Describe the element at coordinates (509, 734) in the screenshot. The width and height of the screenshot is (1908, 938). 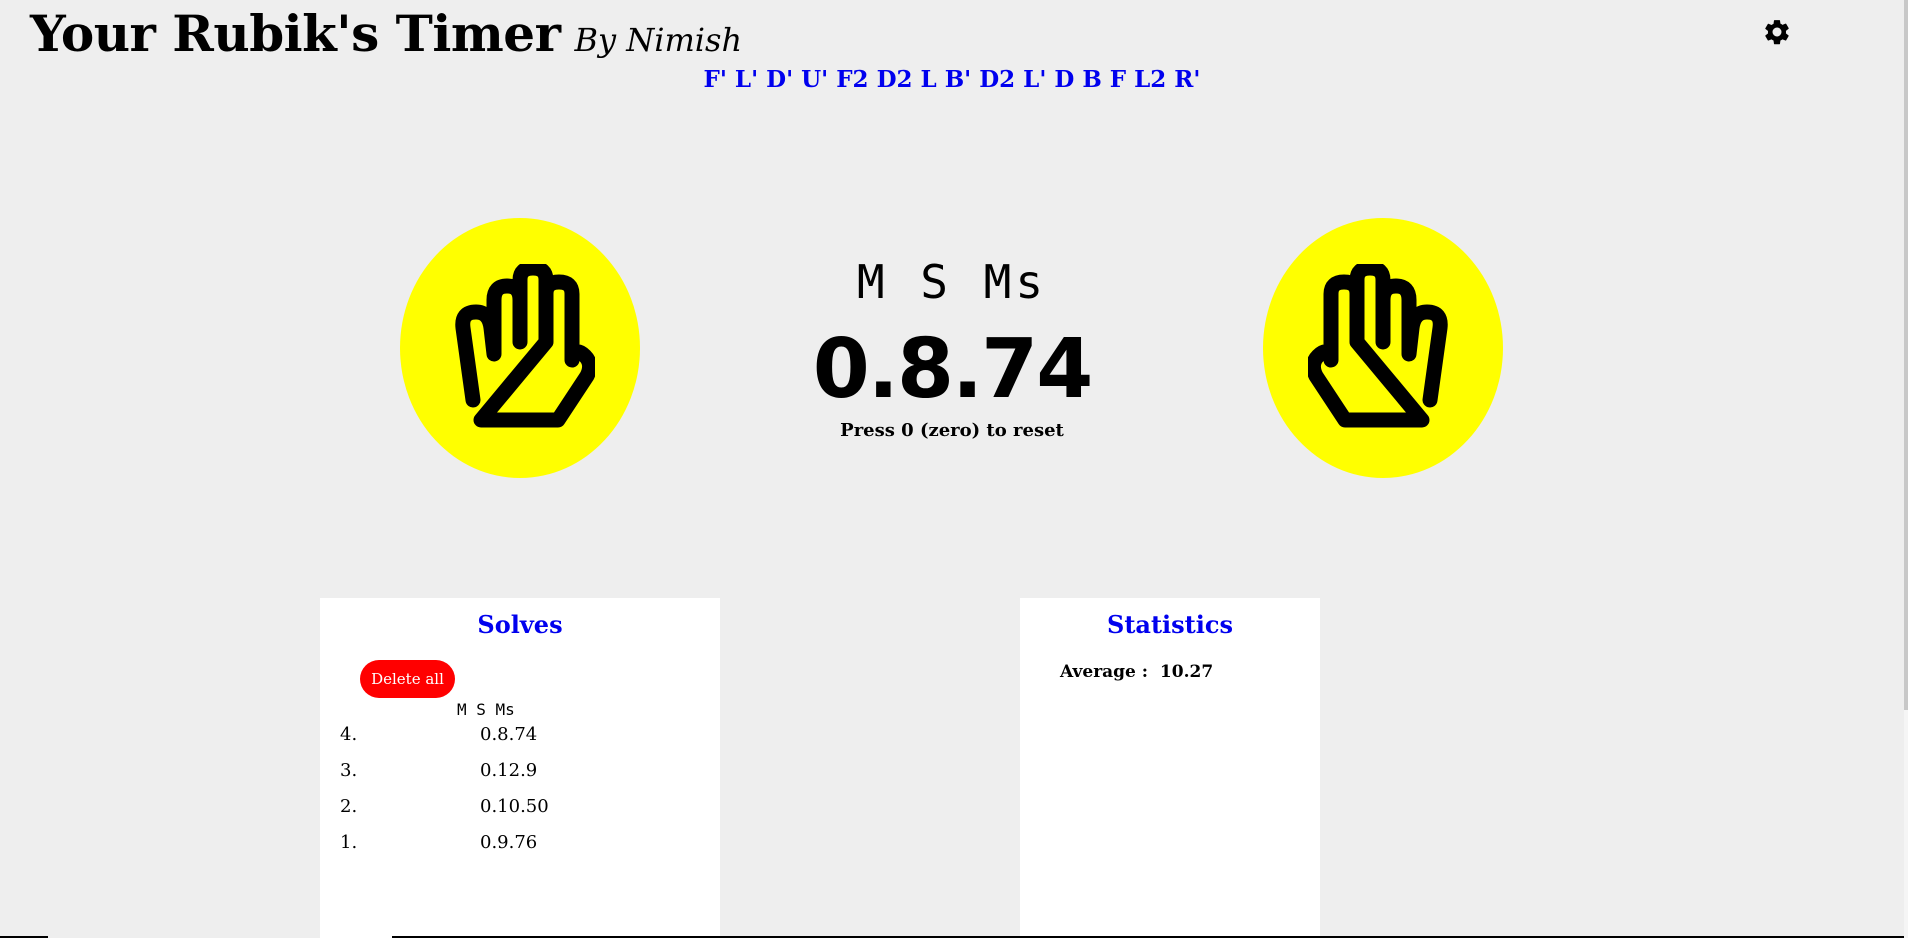
I see `solve-time: 0.8.74` at that location.